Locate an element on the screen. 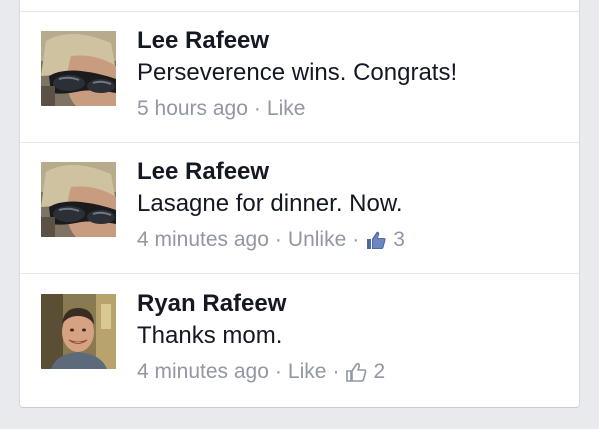 This screenshot has width=599, height=429. comment-meta: 4 minutes ago · Unlike · 3 is located at coordinates (353, 240).